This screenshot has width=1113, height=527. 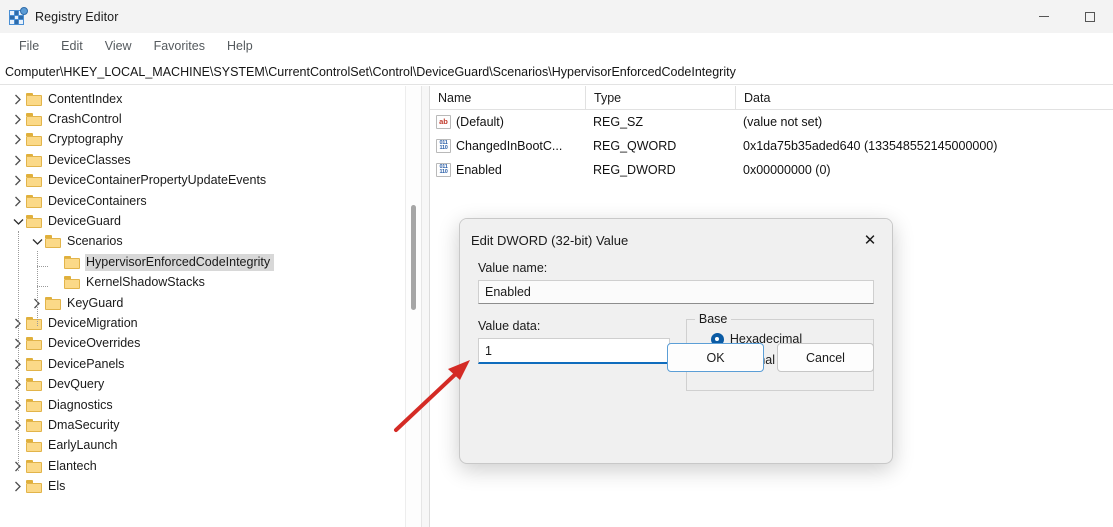 What do you see at coordinates (203, 99) in the screenshot?
I see `tree-item-contentindex: ContentIndex` at bounding box center [203, 99].